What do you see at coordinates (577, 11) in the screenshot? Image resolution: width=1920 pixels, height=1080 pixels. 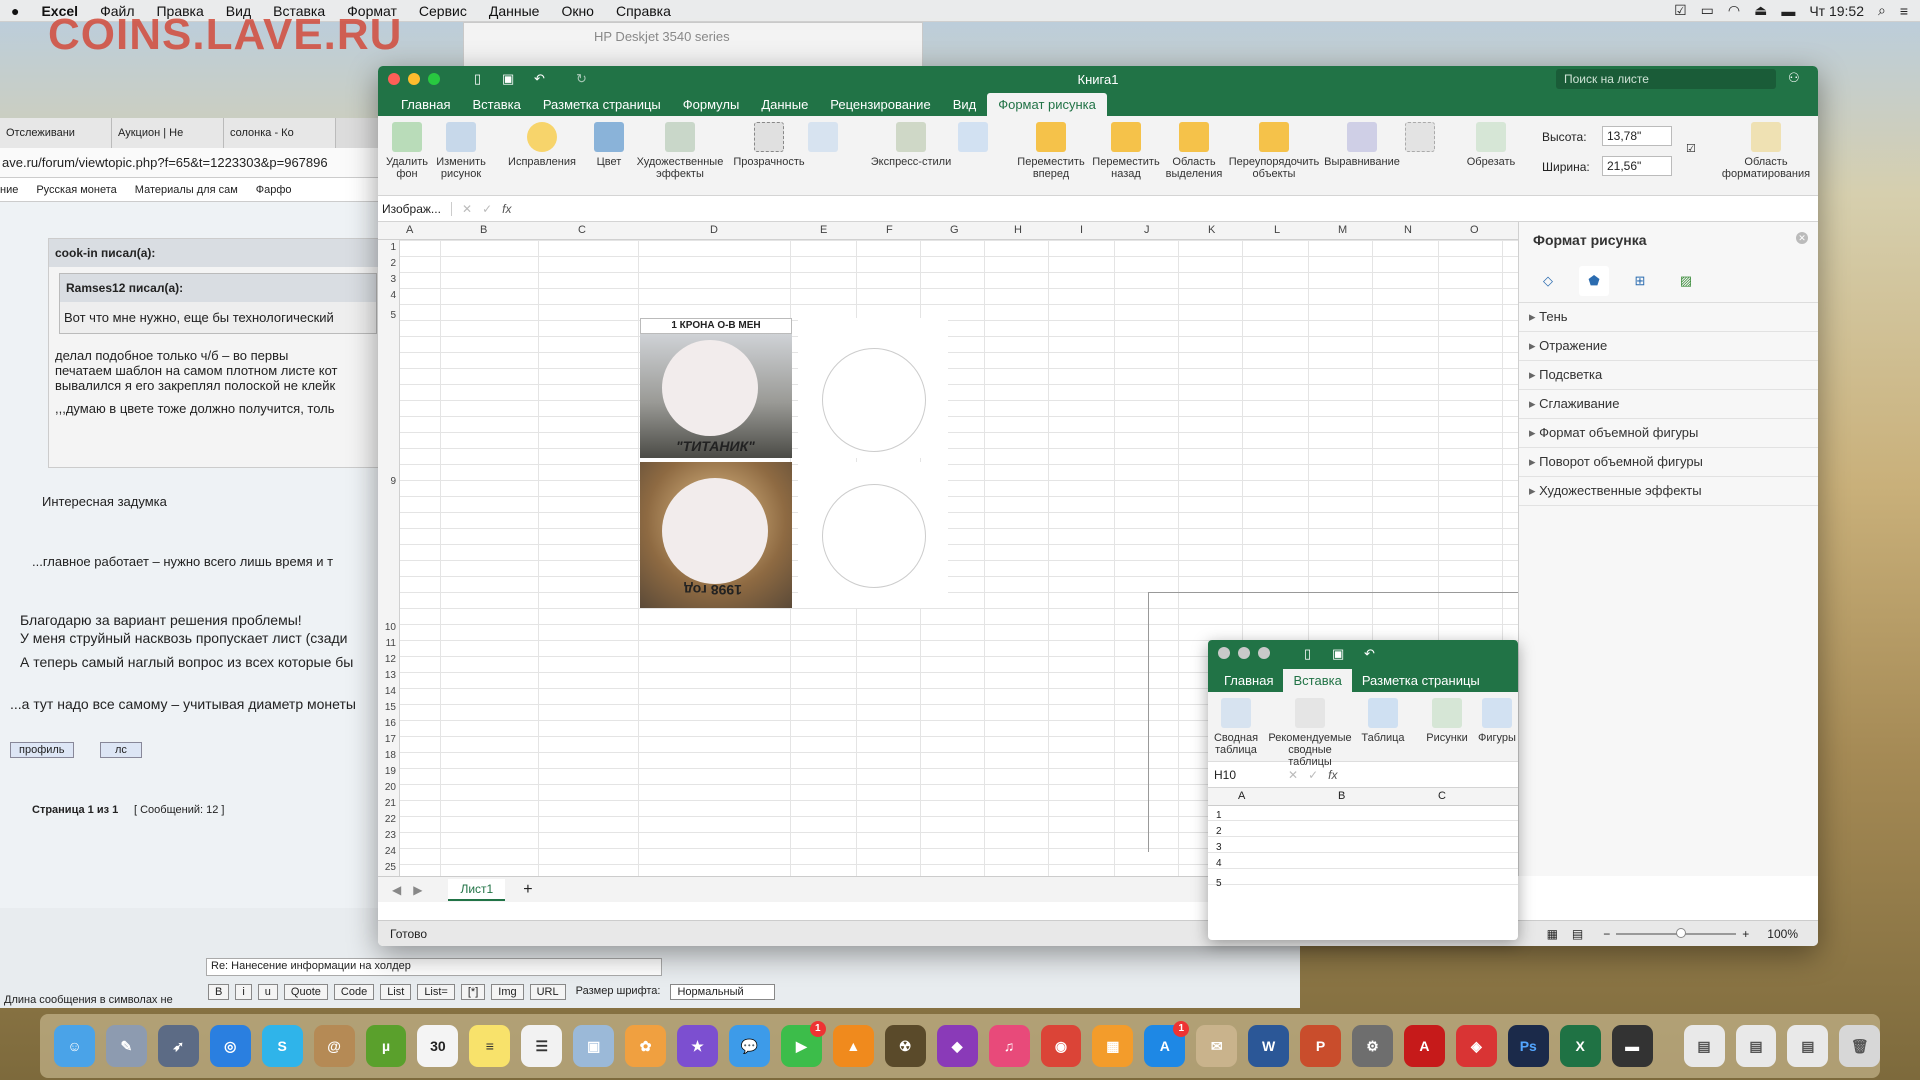 I see `menu-window: Окно` at bounding box center [577, 11].